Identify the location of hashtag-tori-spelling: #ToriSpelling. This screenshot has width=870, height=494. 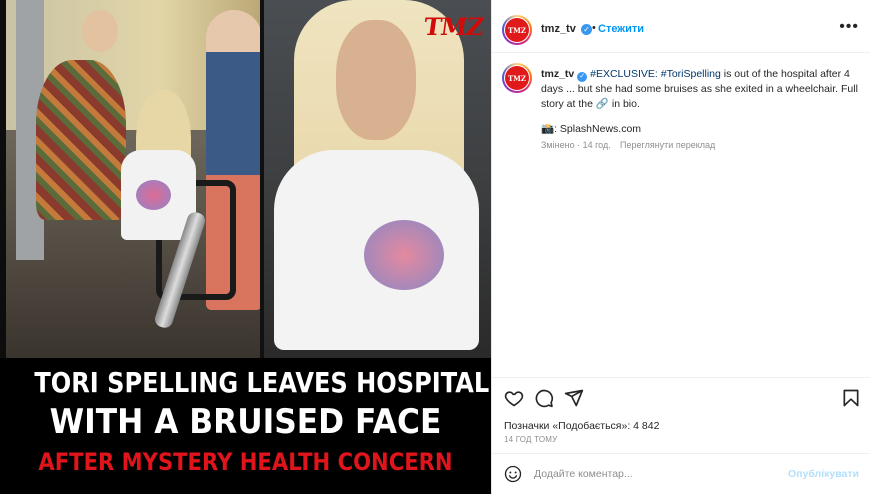
(691, 74).